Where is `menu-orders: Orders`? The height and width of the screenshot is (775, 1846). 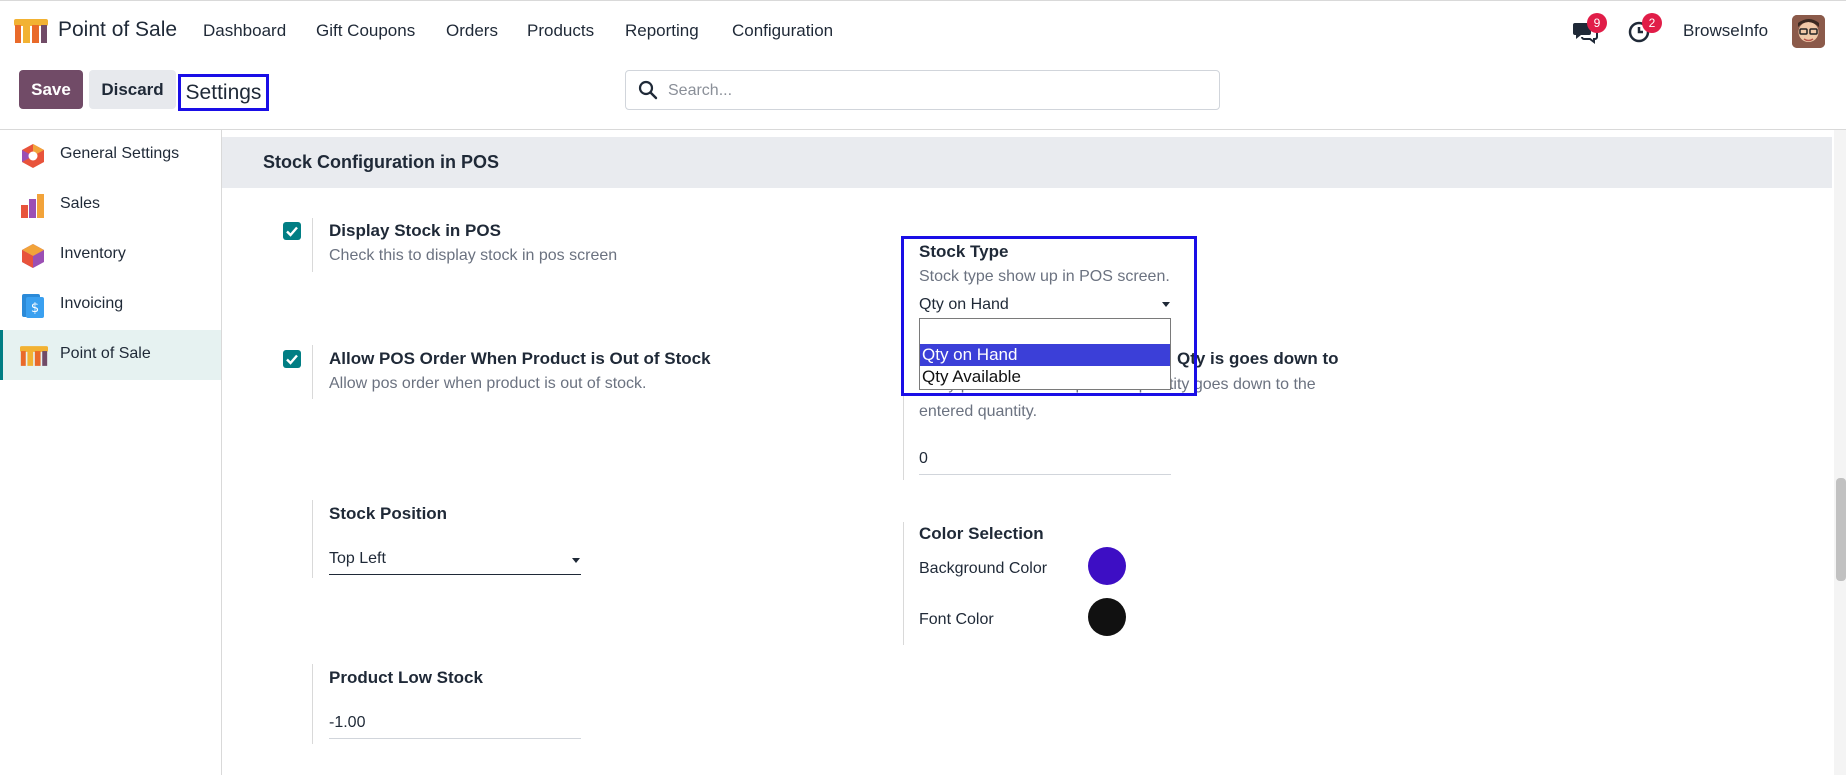 menu-orders: Orders is located at coordinates (472, 31).